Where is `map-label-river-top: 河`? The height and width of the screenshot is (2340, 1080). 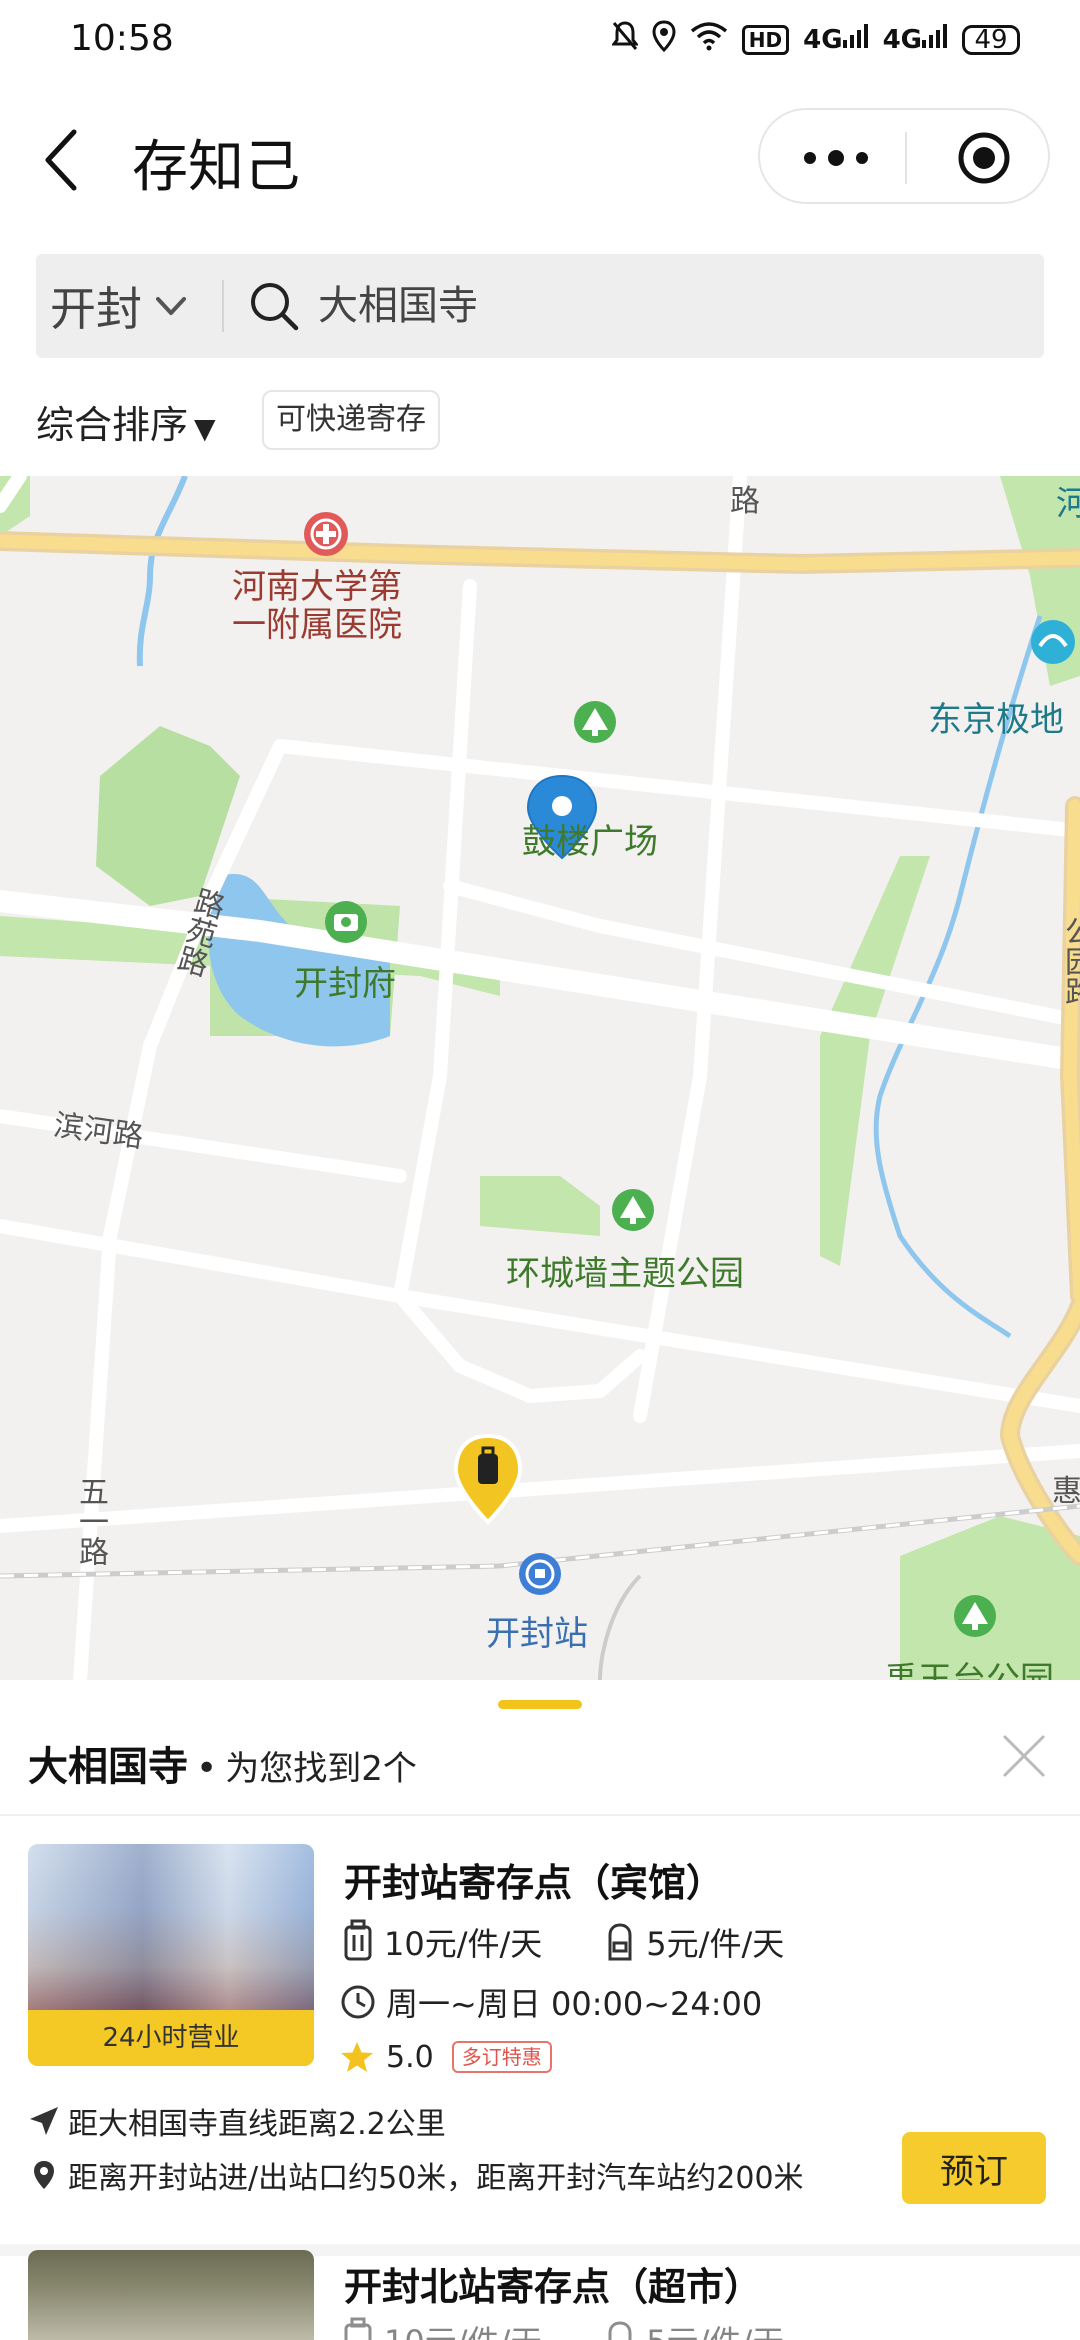
map-label-river-top: 河 is located at coordinates (1068, 504).